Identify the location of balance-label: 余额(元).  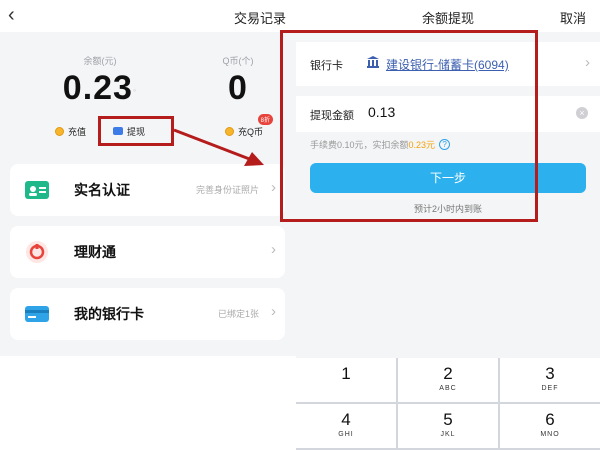
(100, 61).